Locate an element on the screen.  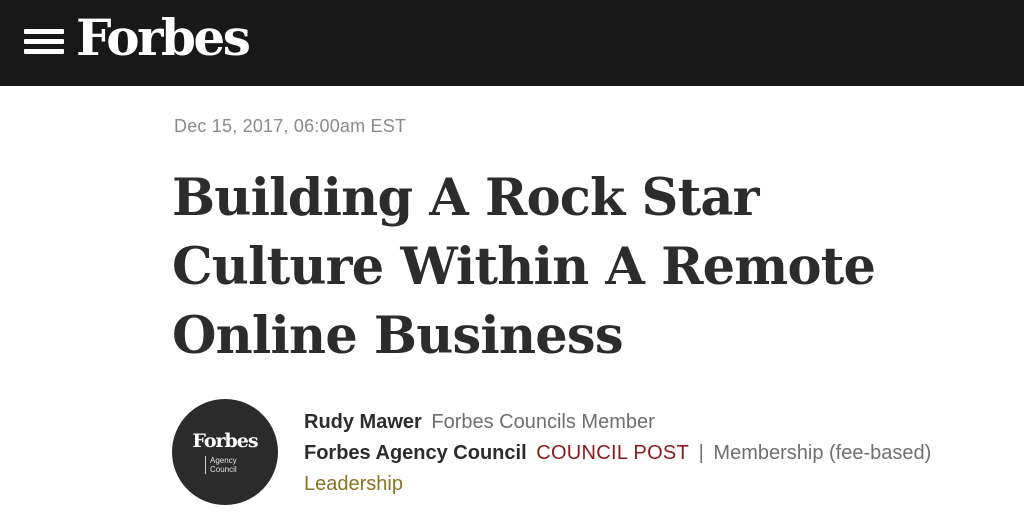
author-row: Rudy Mawer Forbes Councils Member is located at coordinates (617, 422).